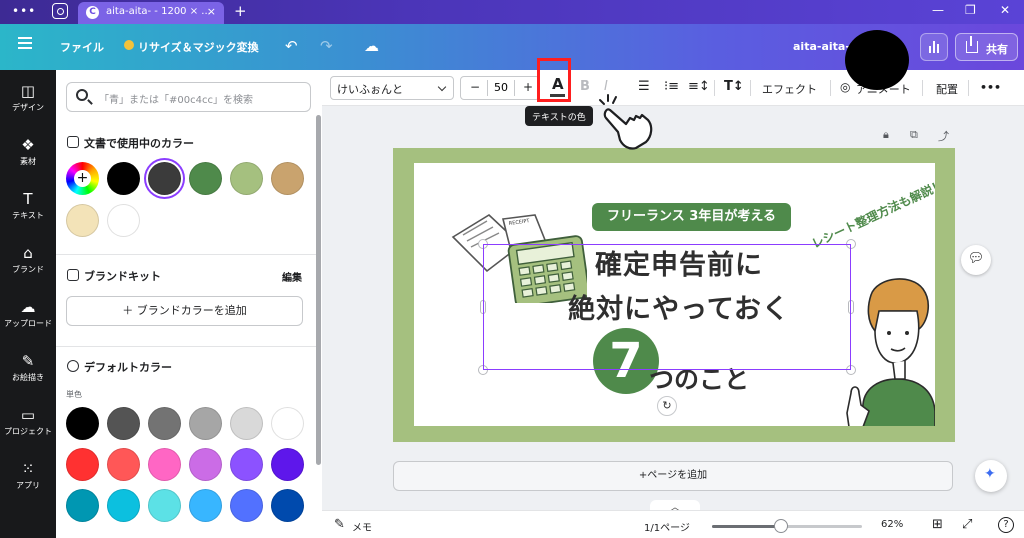 The image size is (1024, 538). What do you see at coordinates (644, 86) in the screenshot?
I see `align-center-icon: ☰` at bounding box center [644, 86].